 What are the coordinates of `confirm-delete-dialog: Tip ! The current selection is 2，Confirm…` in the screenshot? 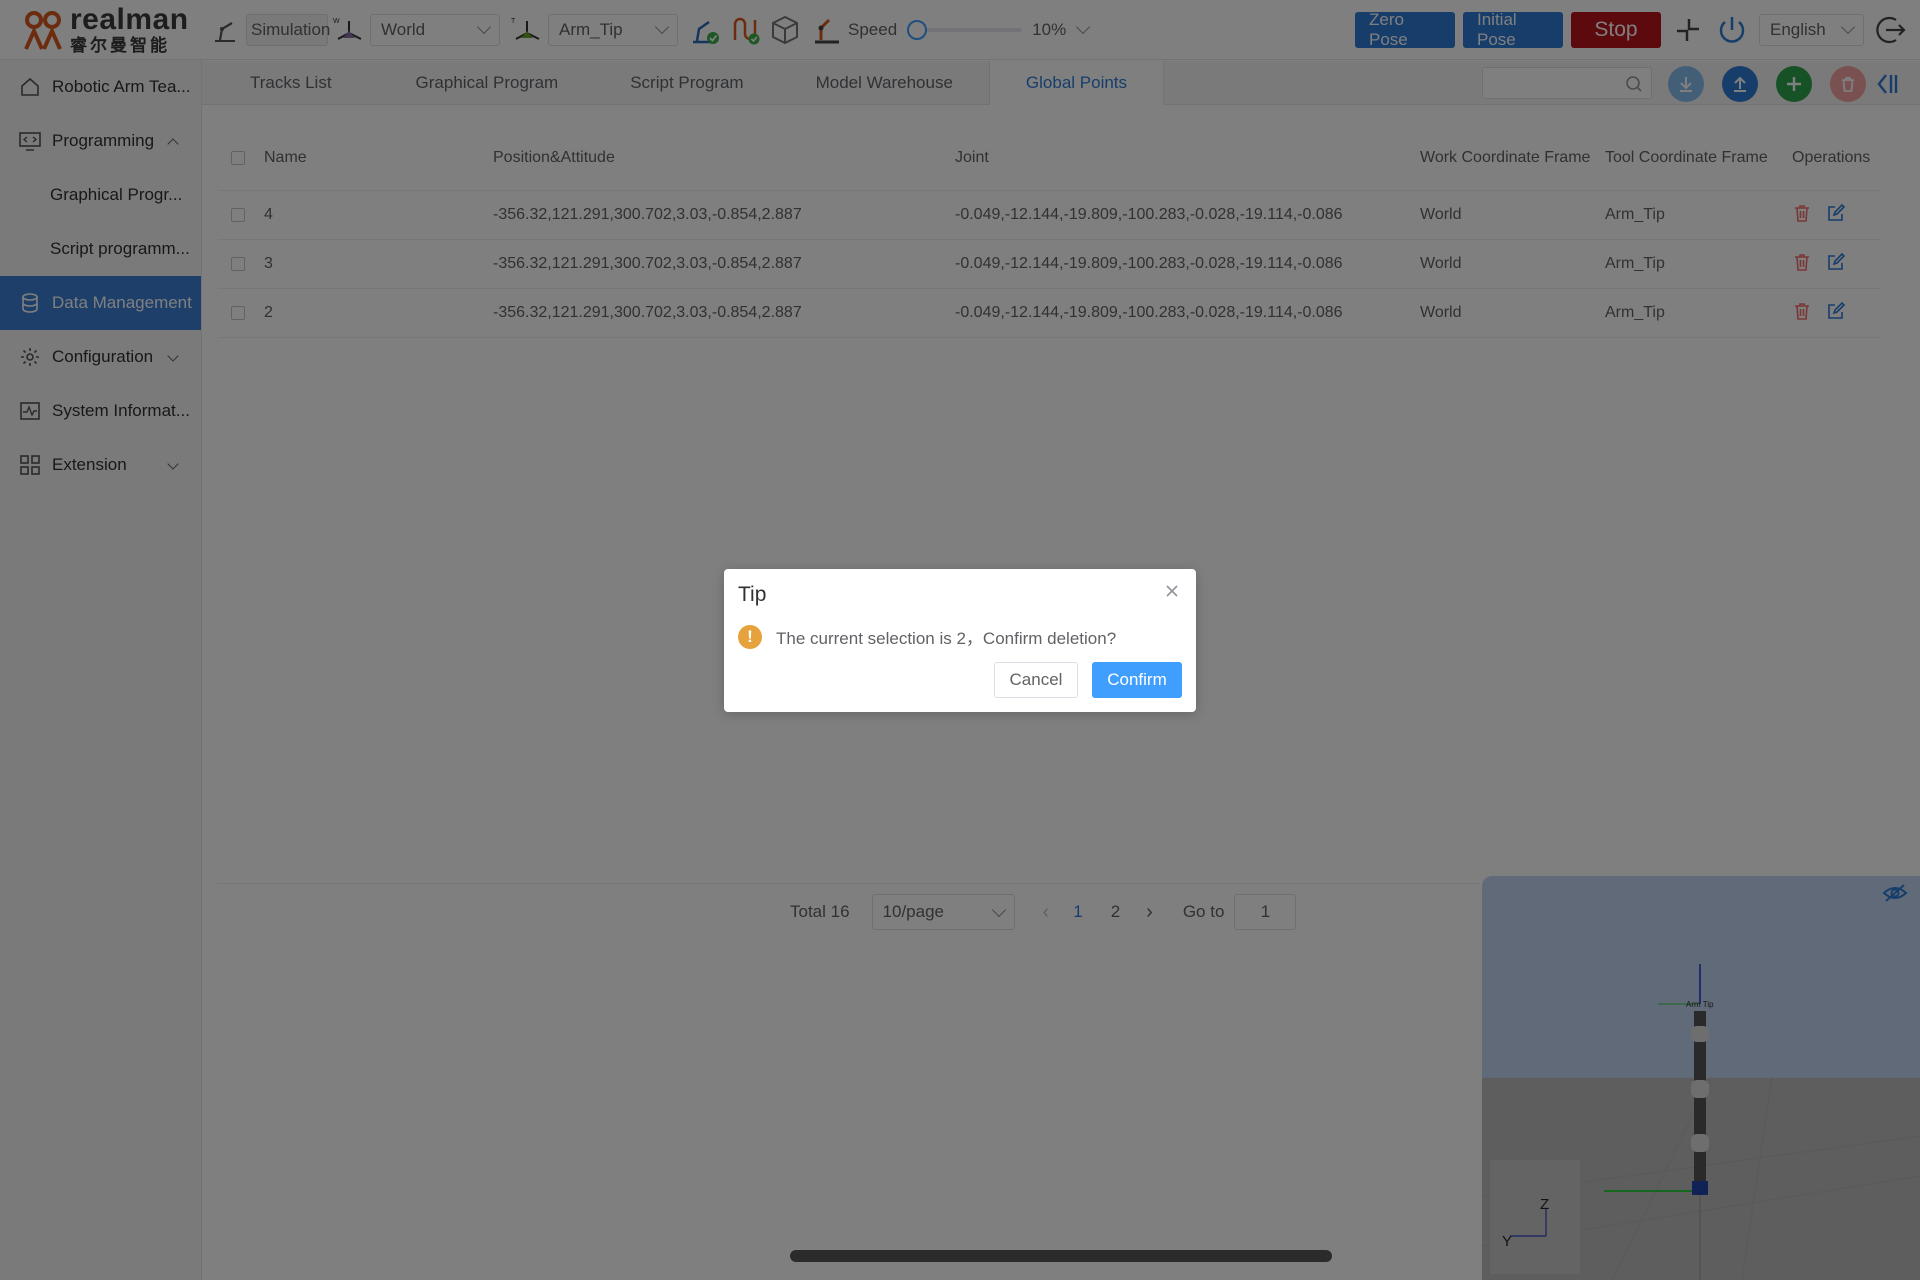 It's located at (960, 640).